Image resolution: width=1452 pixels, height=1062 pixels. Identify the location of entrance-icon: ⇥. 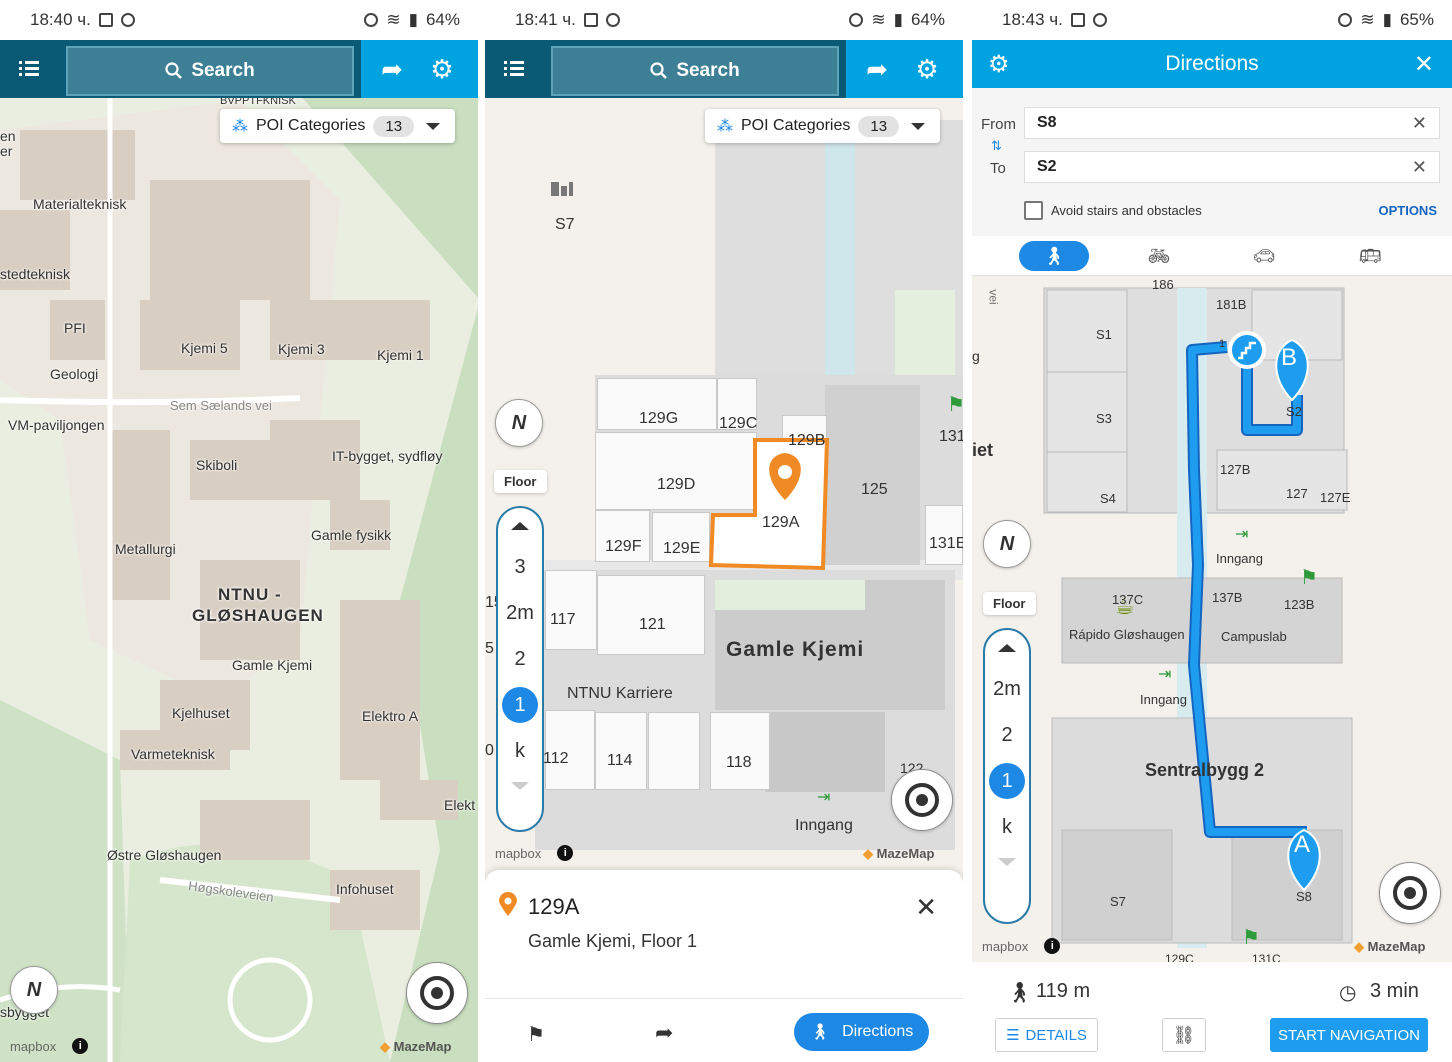
(1242, 534).